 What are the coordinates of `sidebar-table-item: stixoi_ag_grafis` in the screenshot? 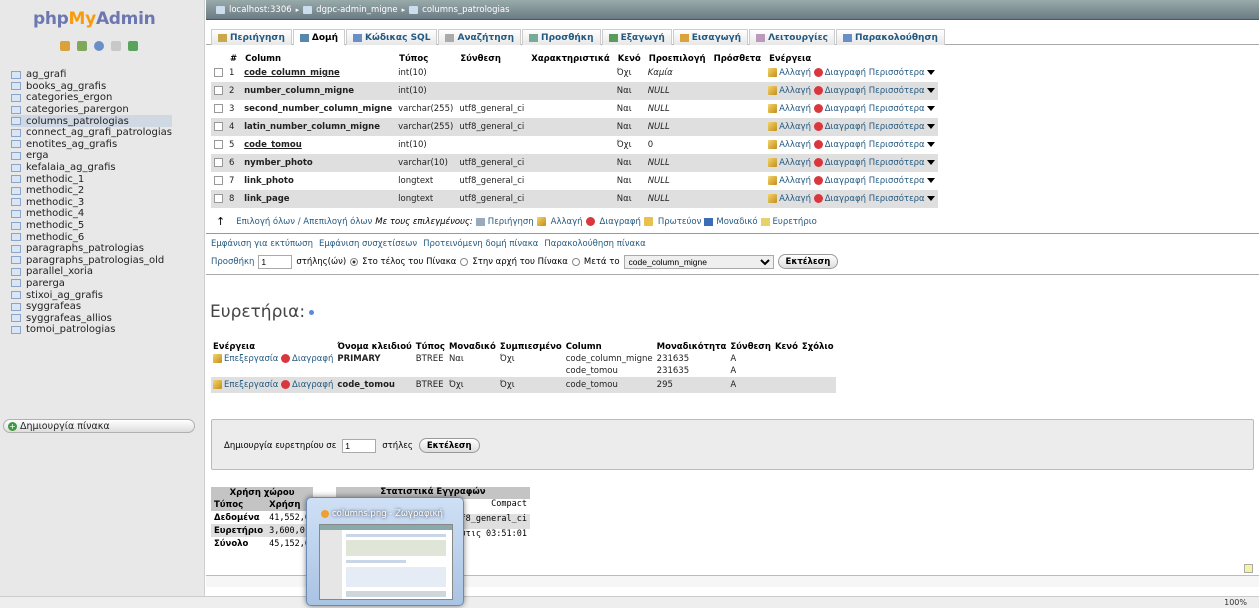 It's located at (91, 295).